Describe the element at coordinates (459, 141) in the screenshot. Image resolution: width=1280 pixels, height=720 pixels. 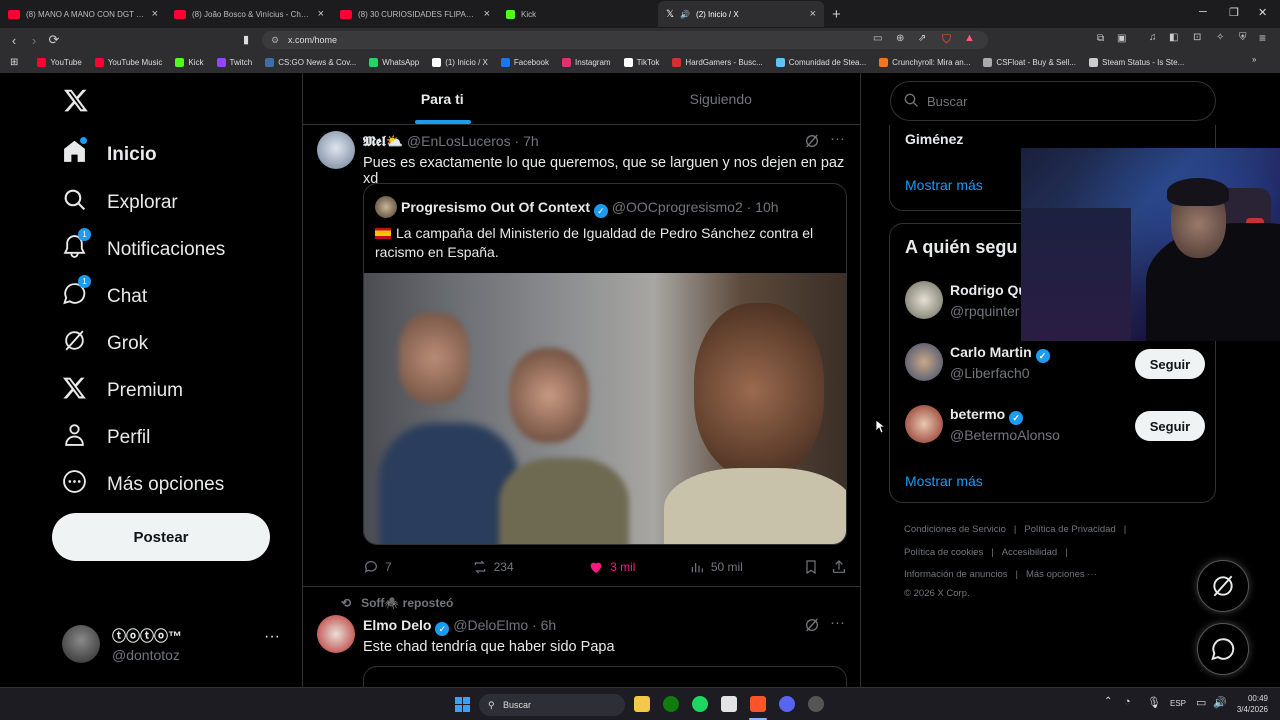
I see `author-handle: @EnLosLuceros` at that location.